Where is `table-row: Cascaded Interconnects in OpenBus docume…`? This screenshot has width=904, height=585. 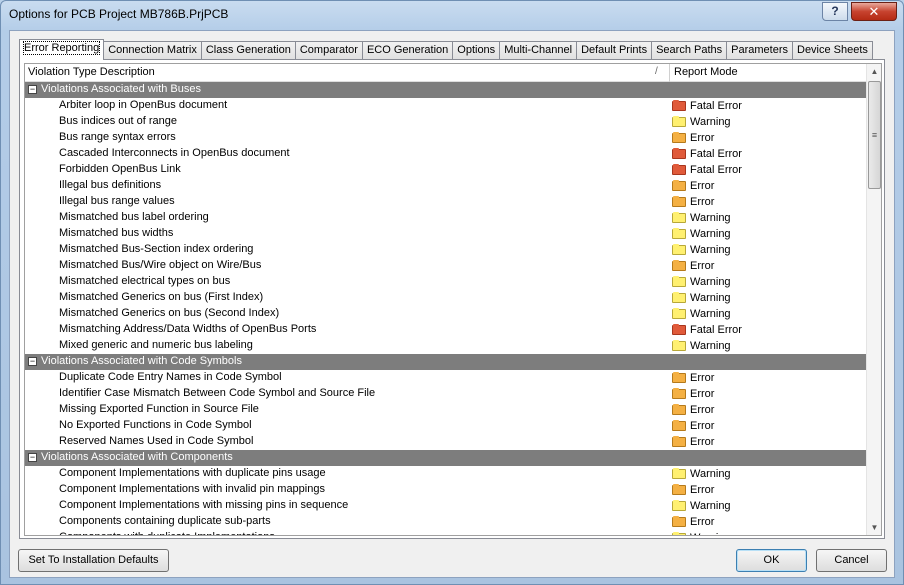 table-row: Cascaded Interconnects in OpenBus docume… is located at coordinates (446, 154).